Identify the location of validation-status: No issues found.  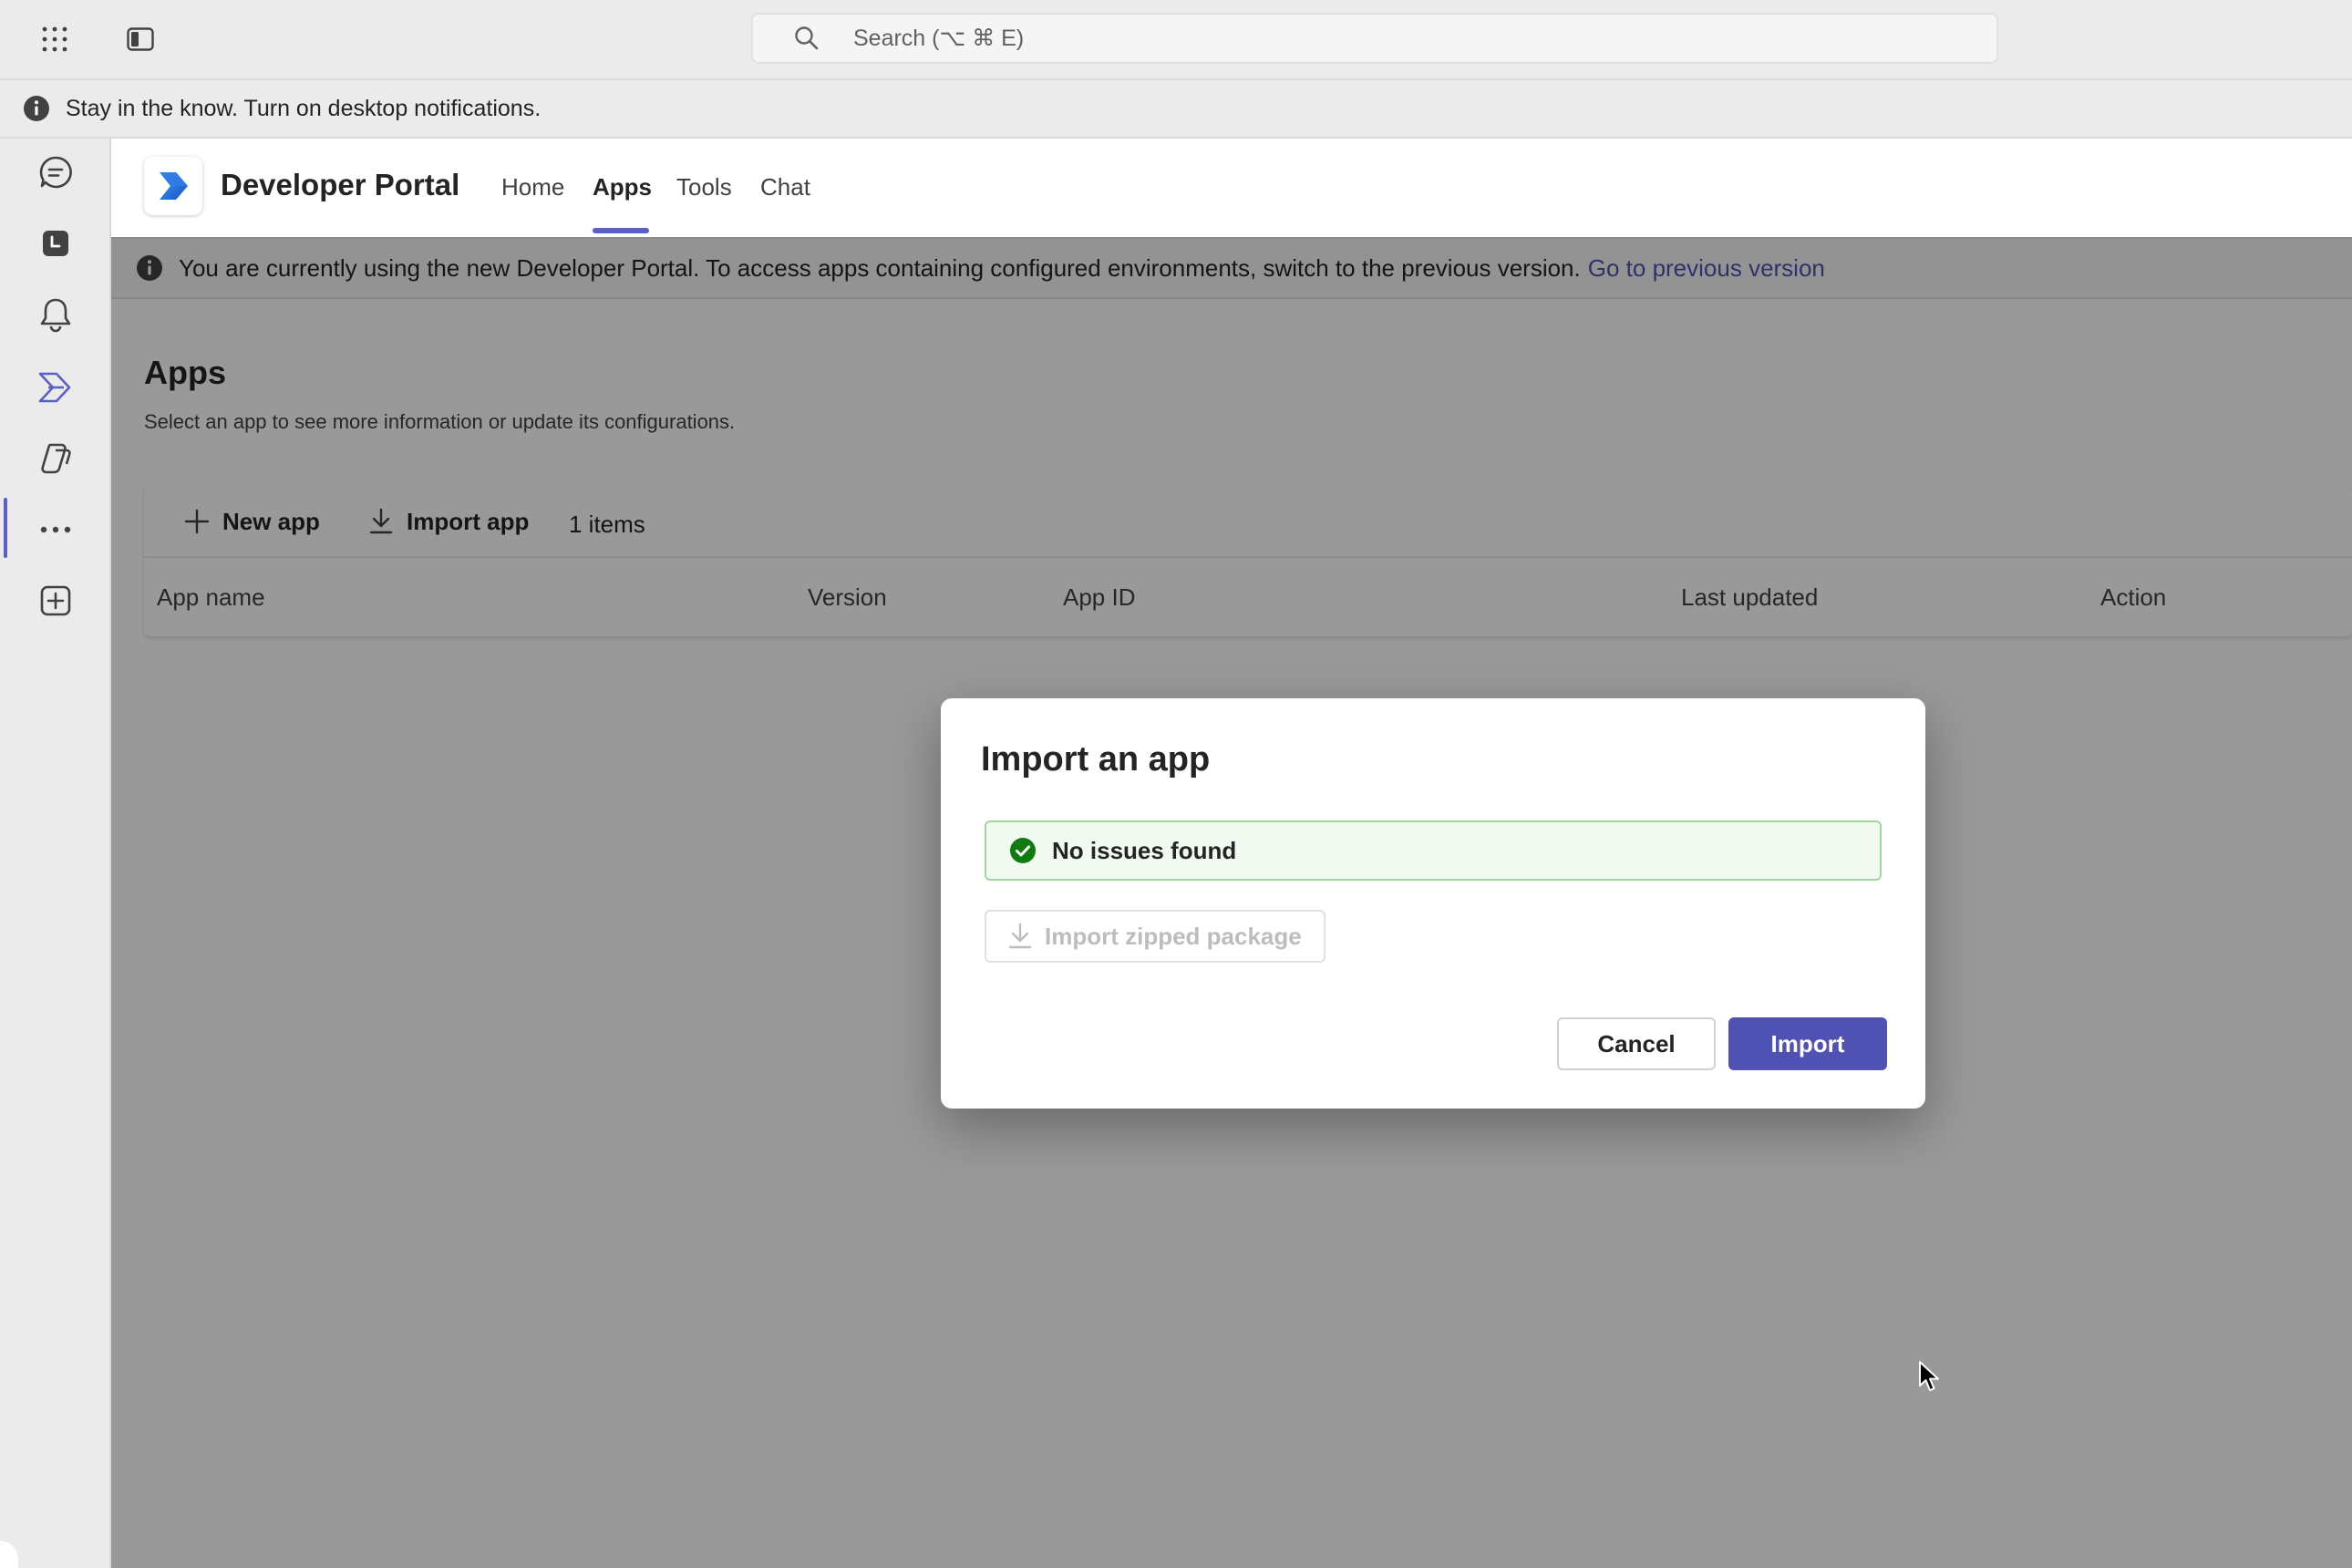
(1433, 850).